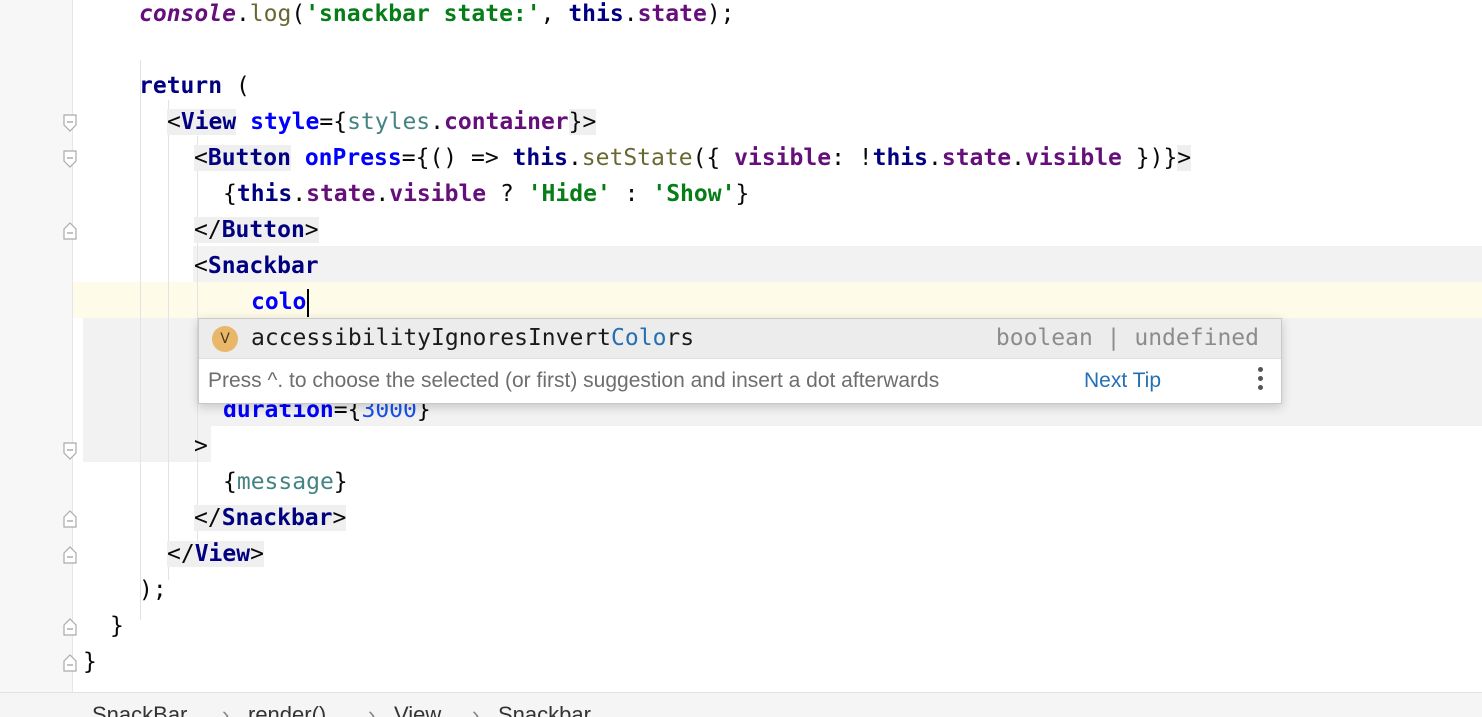 The height and width of the screenshot is (717, 1482). Describe the element at coordinates (280, 302) in the screenshot. I see `code-line-current: colo` at that location.